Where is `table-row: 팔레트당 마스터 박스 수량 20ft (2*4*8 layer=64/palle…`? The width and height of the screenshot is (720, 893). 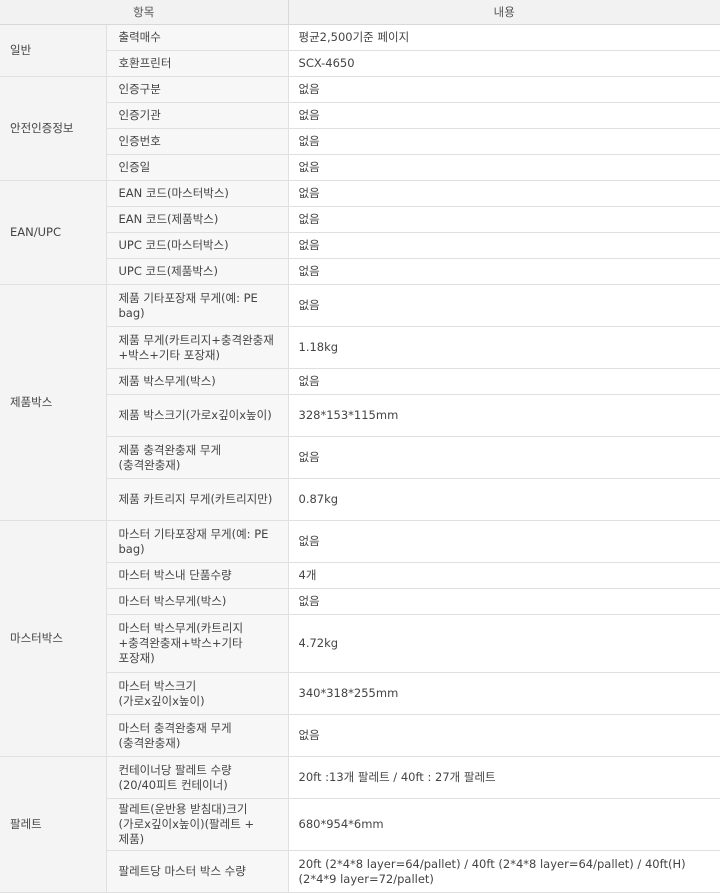
table-row: 팔레트당 마스터 박스 수량 20ft (2*4*8 layer=64/palle… is located at coordinates (360, 871).